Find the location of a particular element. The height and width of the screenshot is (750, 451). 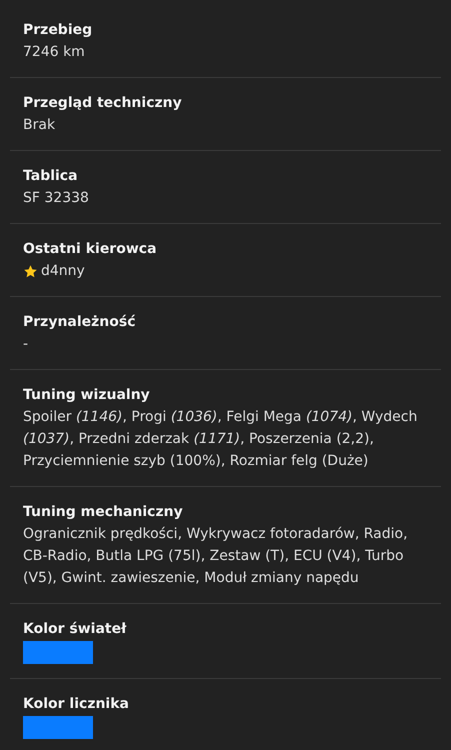

field-label: Przebieg is located at coordinates (58, 30).